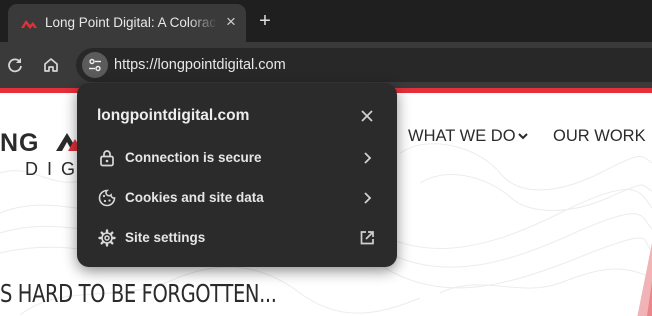 This screenshot has width=652, height=316. Describe the element at coordinates (127, 23) in the screenshot. I see `browser-tab: Long Point Digital: A Colorado ×` at that location.